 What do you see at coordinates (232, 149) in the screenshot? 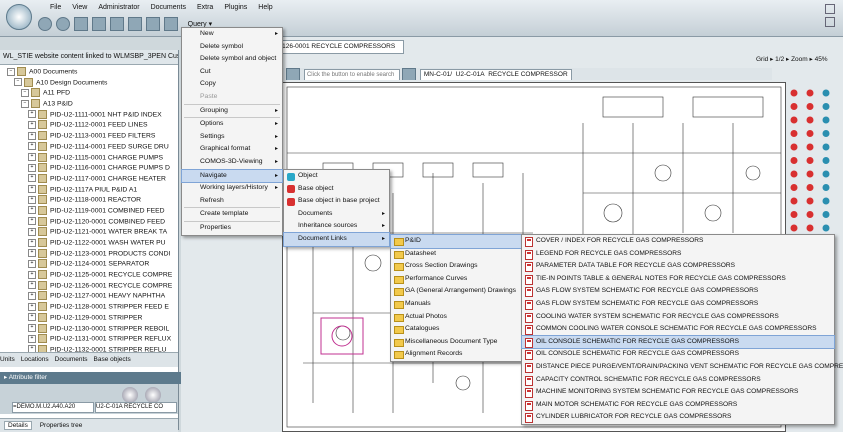
I see `menu-item: Graphical format ▸` at bounding box center [232, 149].